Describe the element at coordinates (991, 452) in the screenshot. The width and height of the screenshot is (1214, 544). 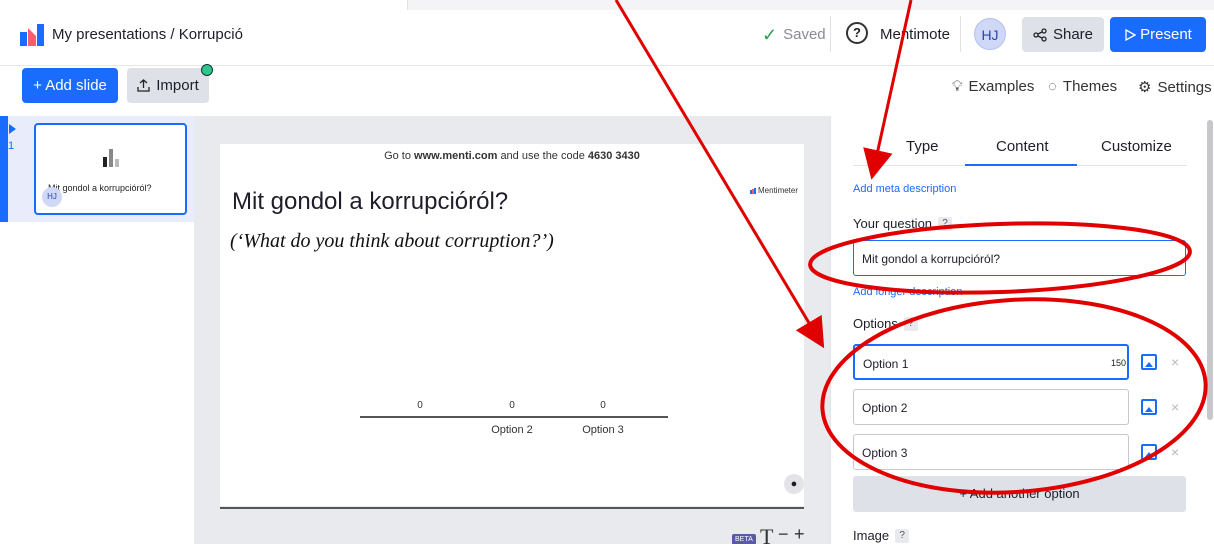
I see `option-input: Option 3` at that location.